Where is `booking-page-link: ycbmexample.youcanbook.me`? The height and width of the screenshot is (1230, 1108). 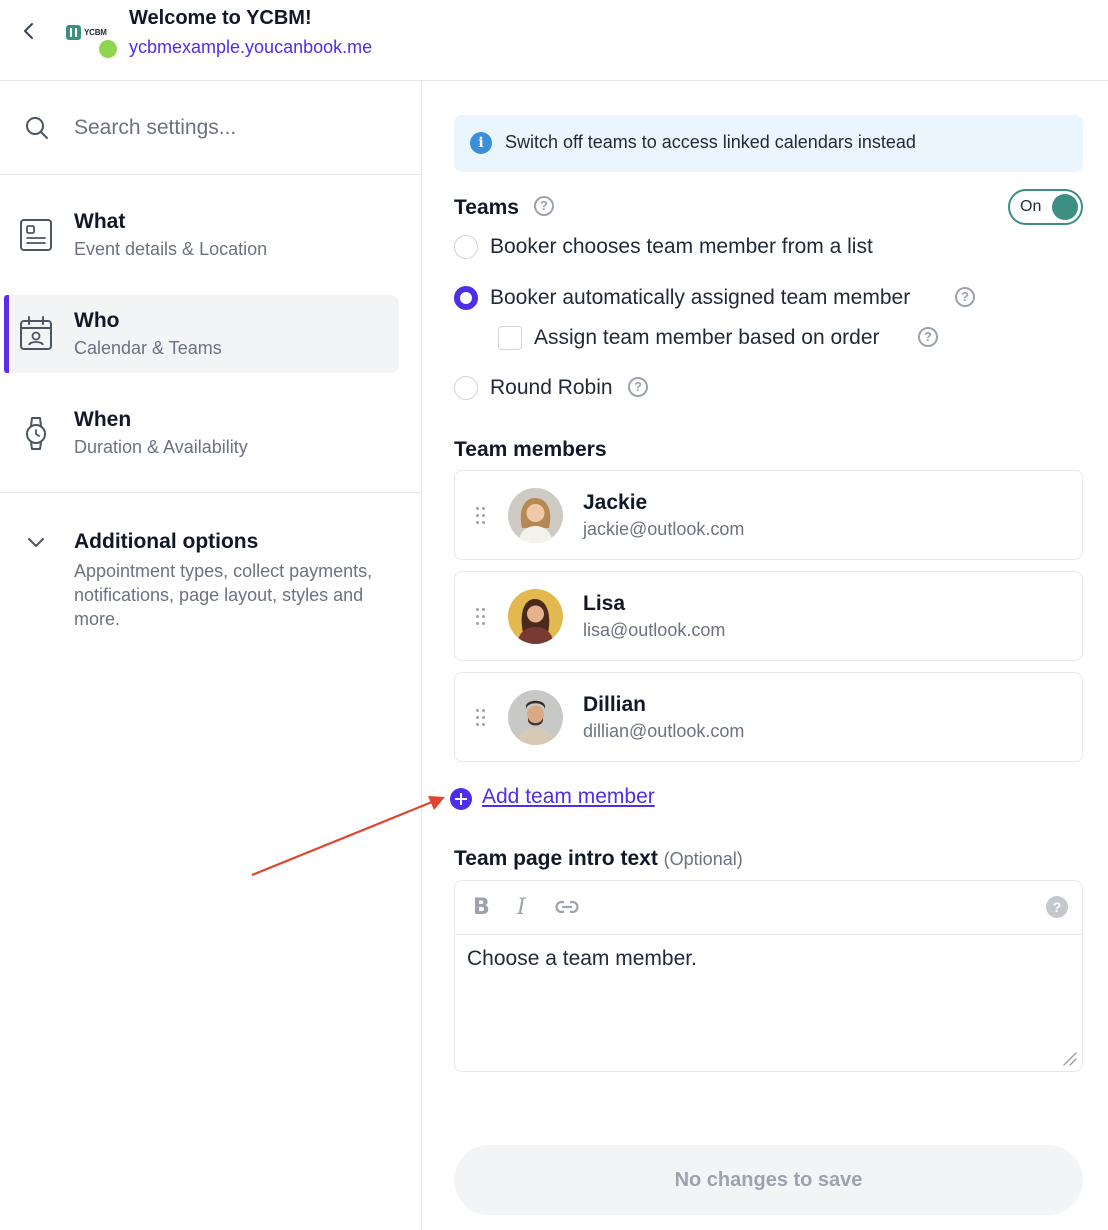
booking-page-link: ycbmexample.youcanbook.me is located at coordinates (250, 47).